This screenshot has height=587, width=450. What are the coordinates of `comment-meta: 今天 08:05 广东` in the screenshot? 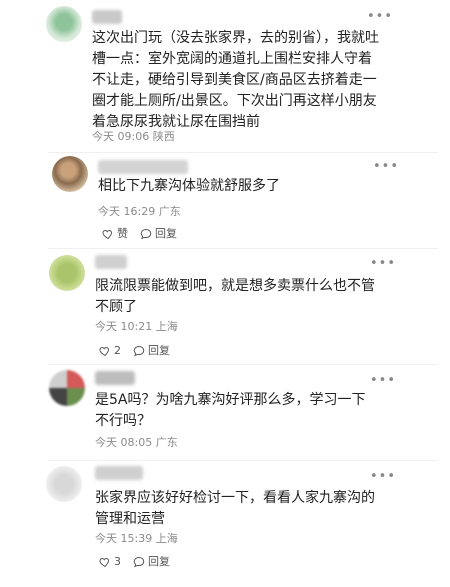 It's located at (136, 443).